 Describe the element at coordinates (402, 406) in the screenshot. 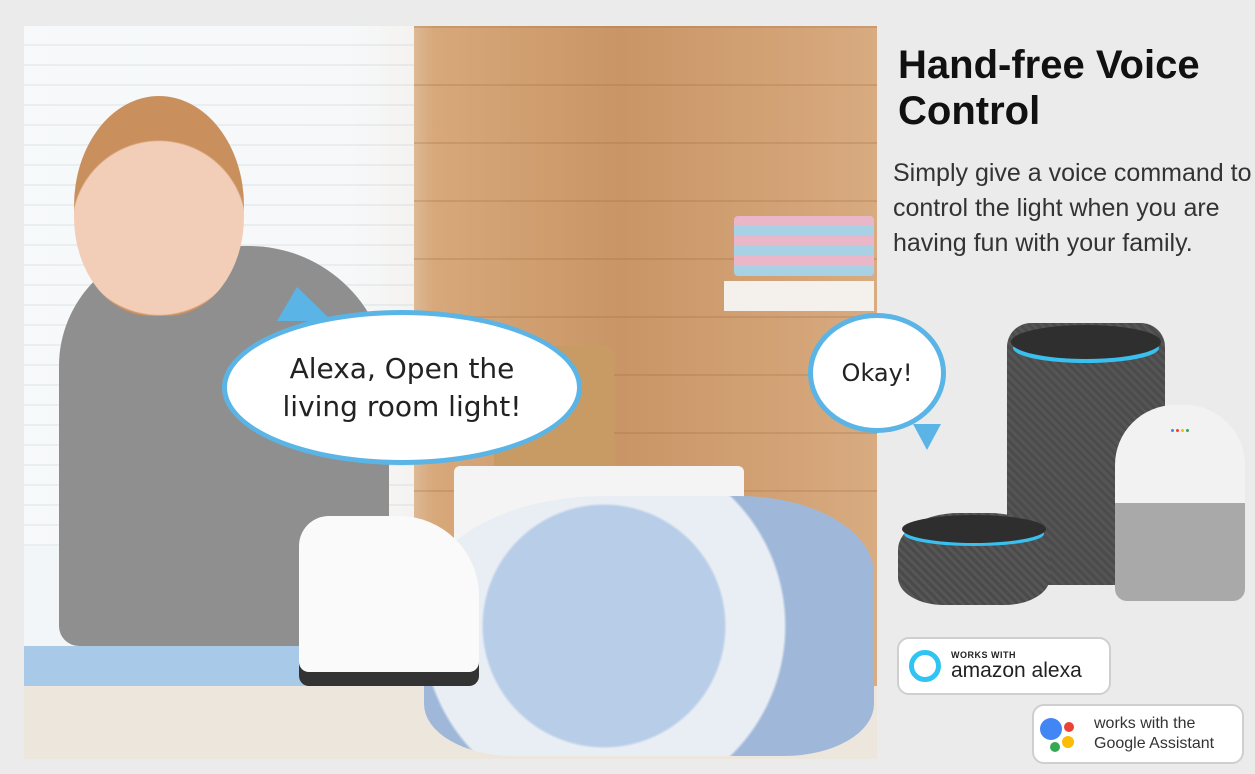

I see `speech-line-2: living room light!` at that location.